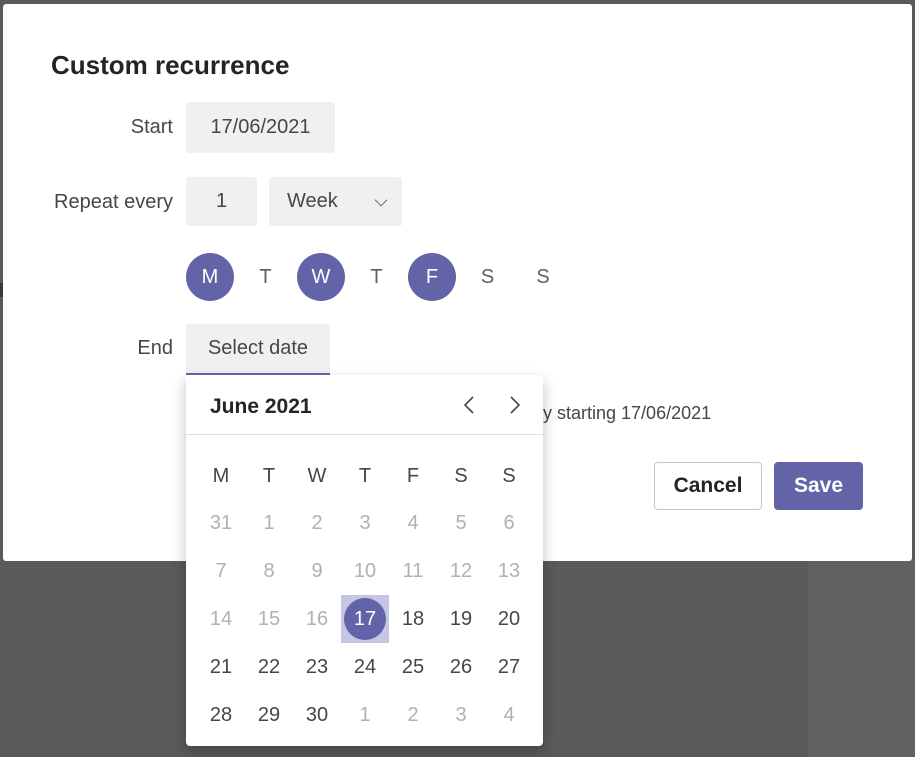 The image size is (915, 757). I want to click on weekday-header: F, so click(413, 475).